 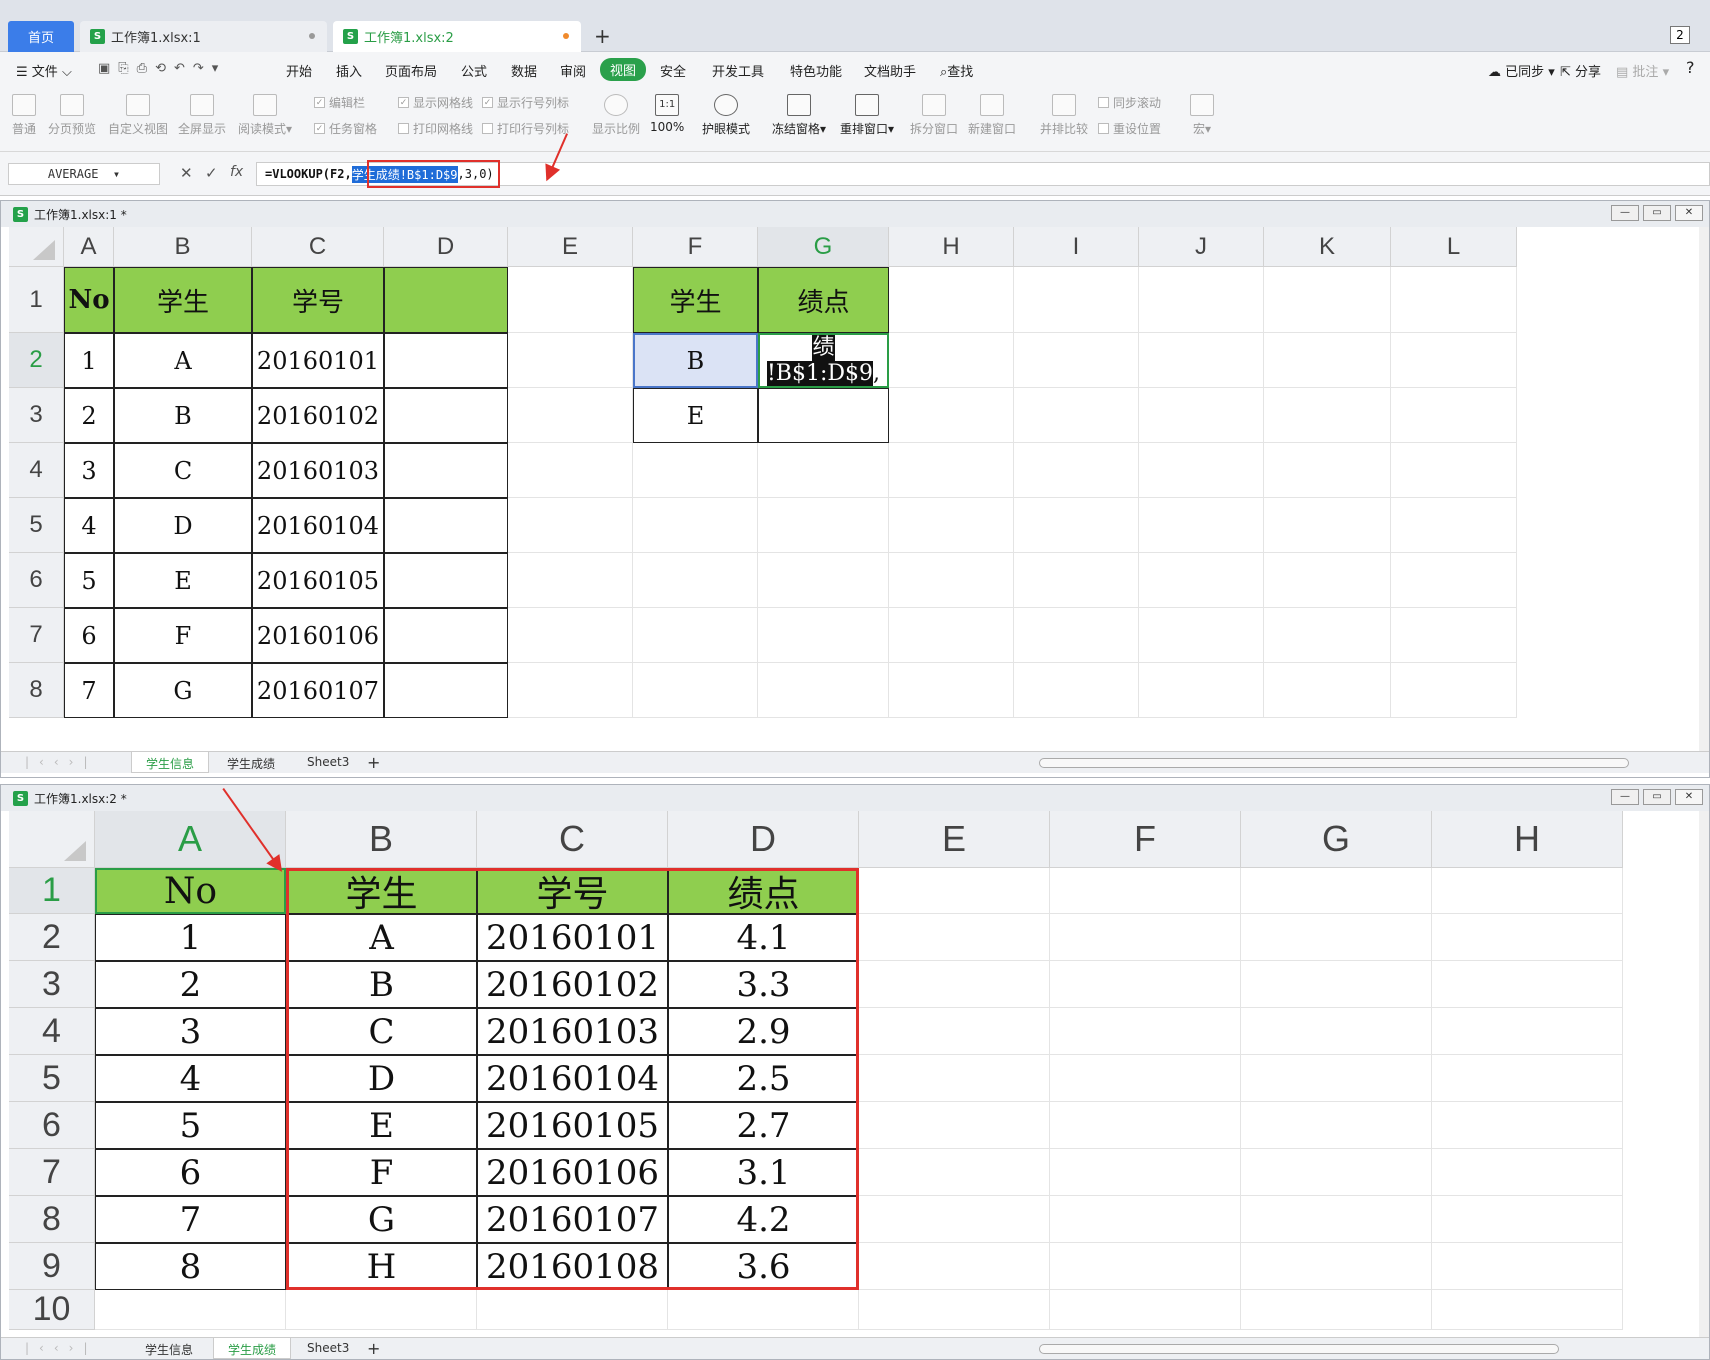 What do you see at coordinates (183, 635) in the screenshot?
I see `table-cell: F` at bounding box center [183, 635].